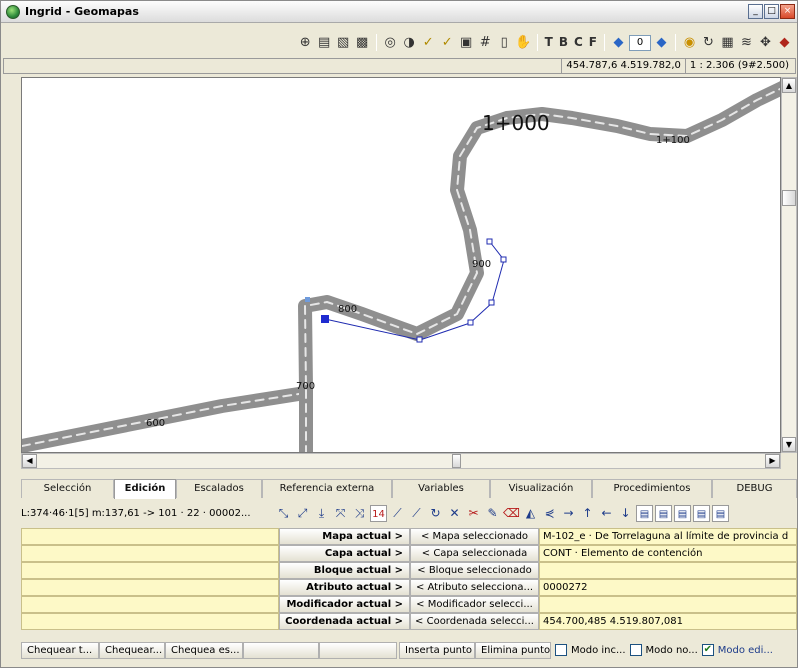 The width and height of the screenshot is (798, 668). Describe the element at coordinates (523, 42) in the screenshot. I see `hand-icon: ✋` at that location.